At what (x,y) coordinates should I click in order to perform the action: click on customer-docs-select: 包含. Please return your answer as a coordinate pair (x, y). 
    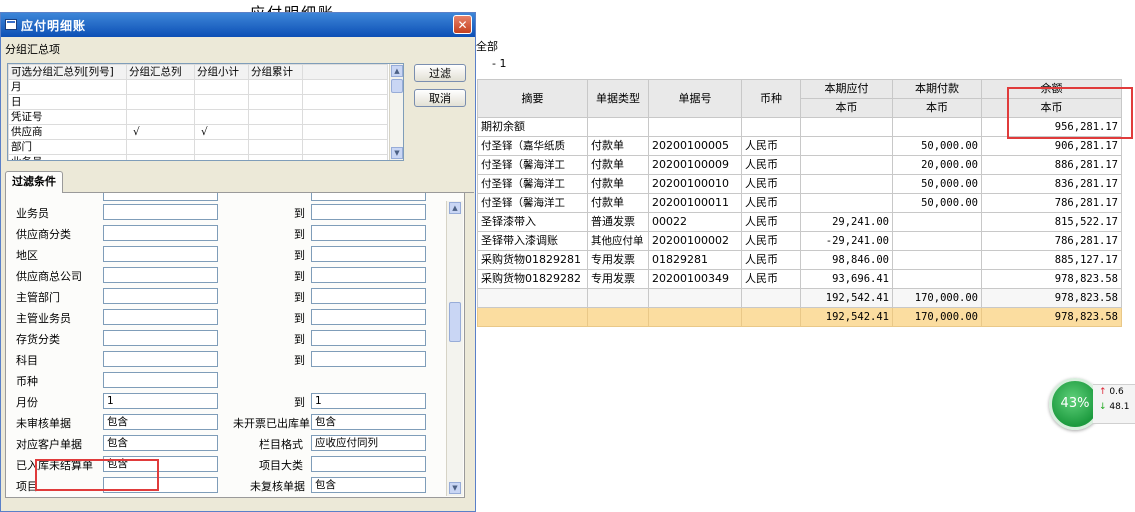
    Looking at the image, I should click on (160, 443).